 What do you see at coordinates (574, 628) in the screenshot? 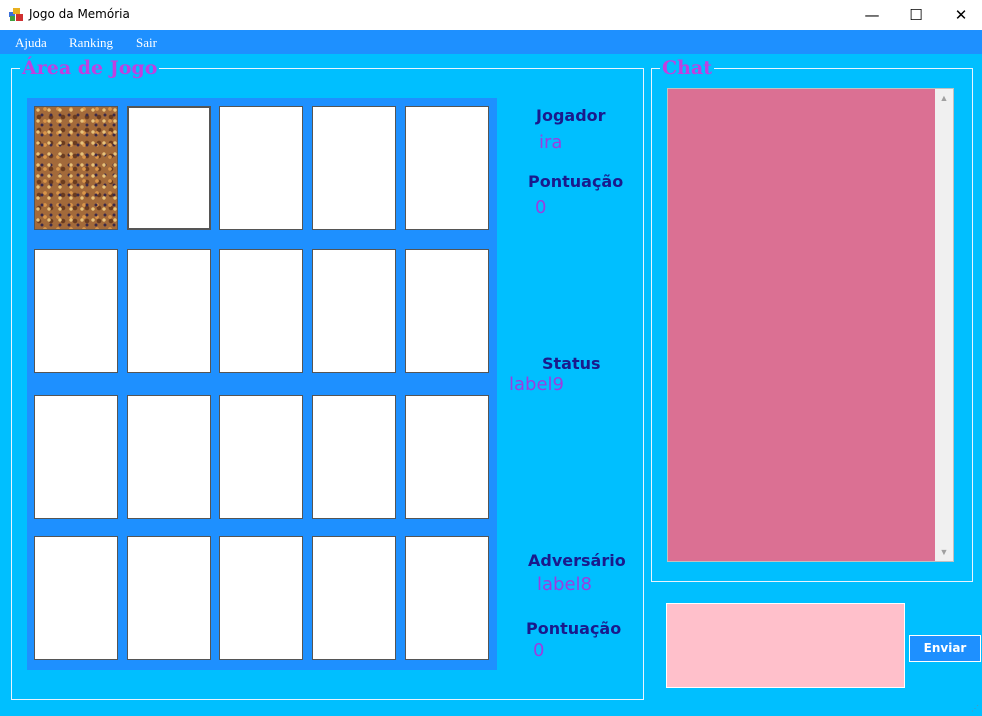
I see `opponent-score-label: Pontuação` at bounding box center [574, 628].